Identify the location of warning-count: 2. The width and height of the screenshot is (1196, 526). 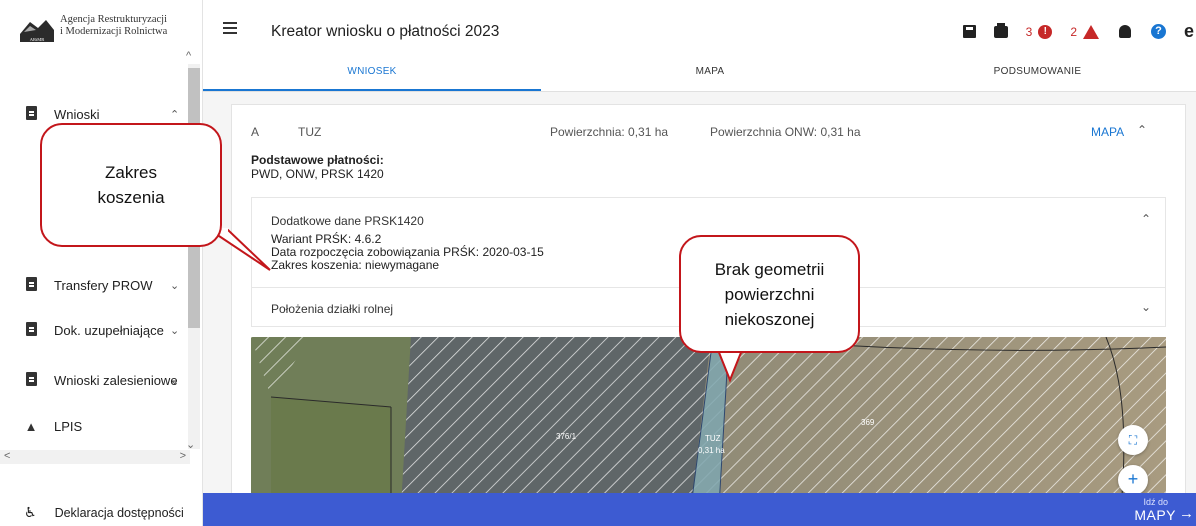
(1073, 31).